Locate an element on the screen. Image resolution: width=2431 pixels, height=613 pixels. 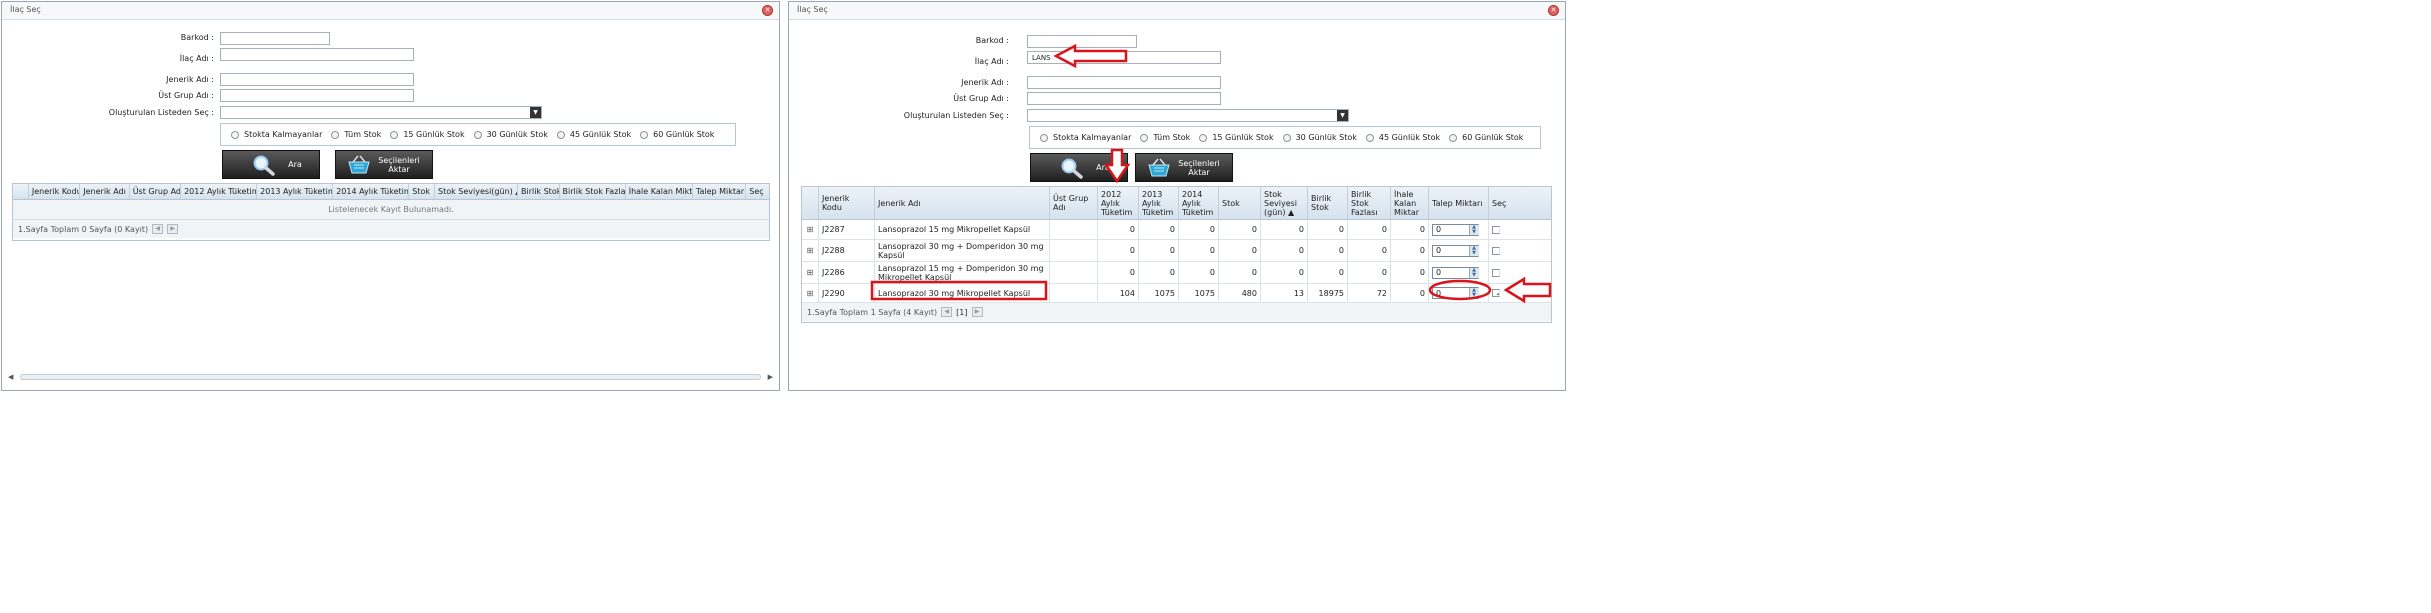
ilac-adi-input is located at coordinates (317, 54).